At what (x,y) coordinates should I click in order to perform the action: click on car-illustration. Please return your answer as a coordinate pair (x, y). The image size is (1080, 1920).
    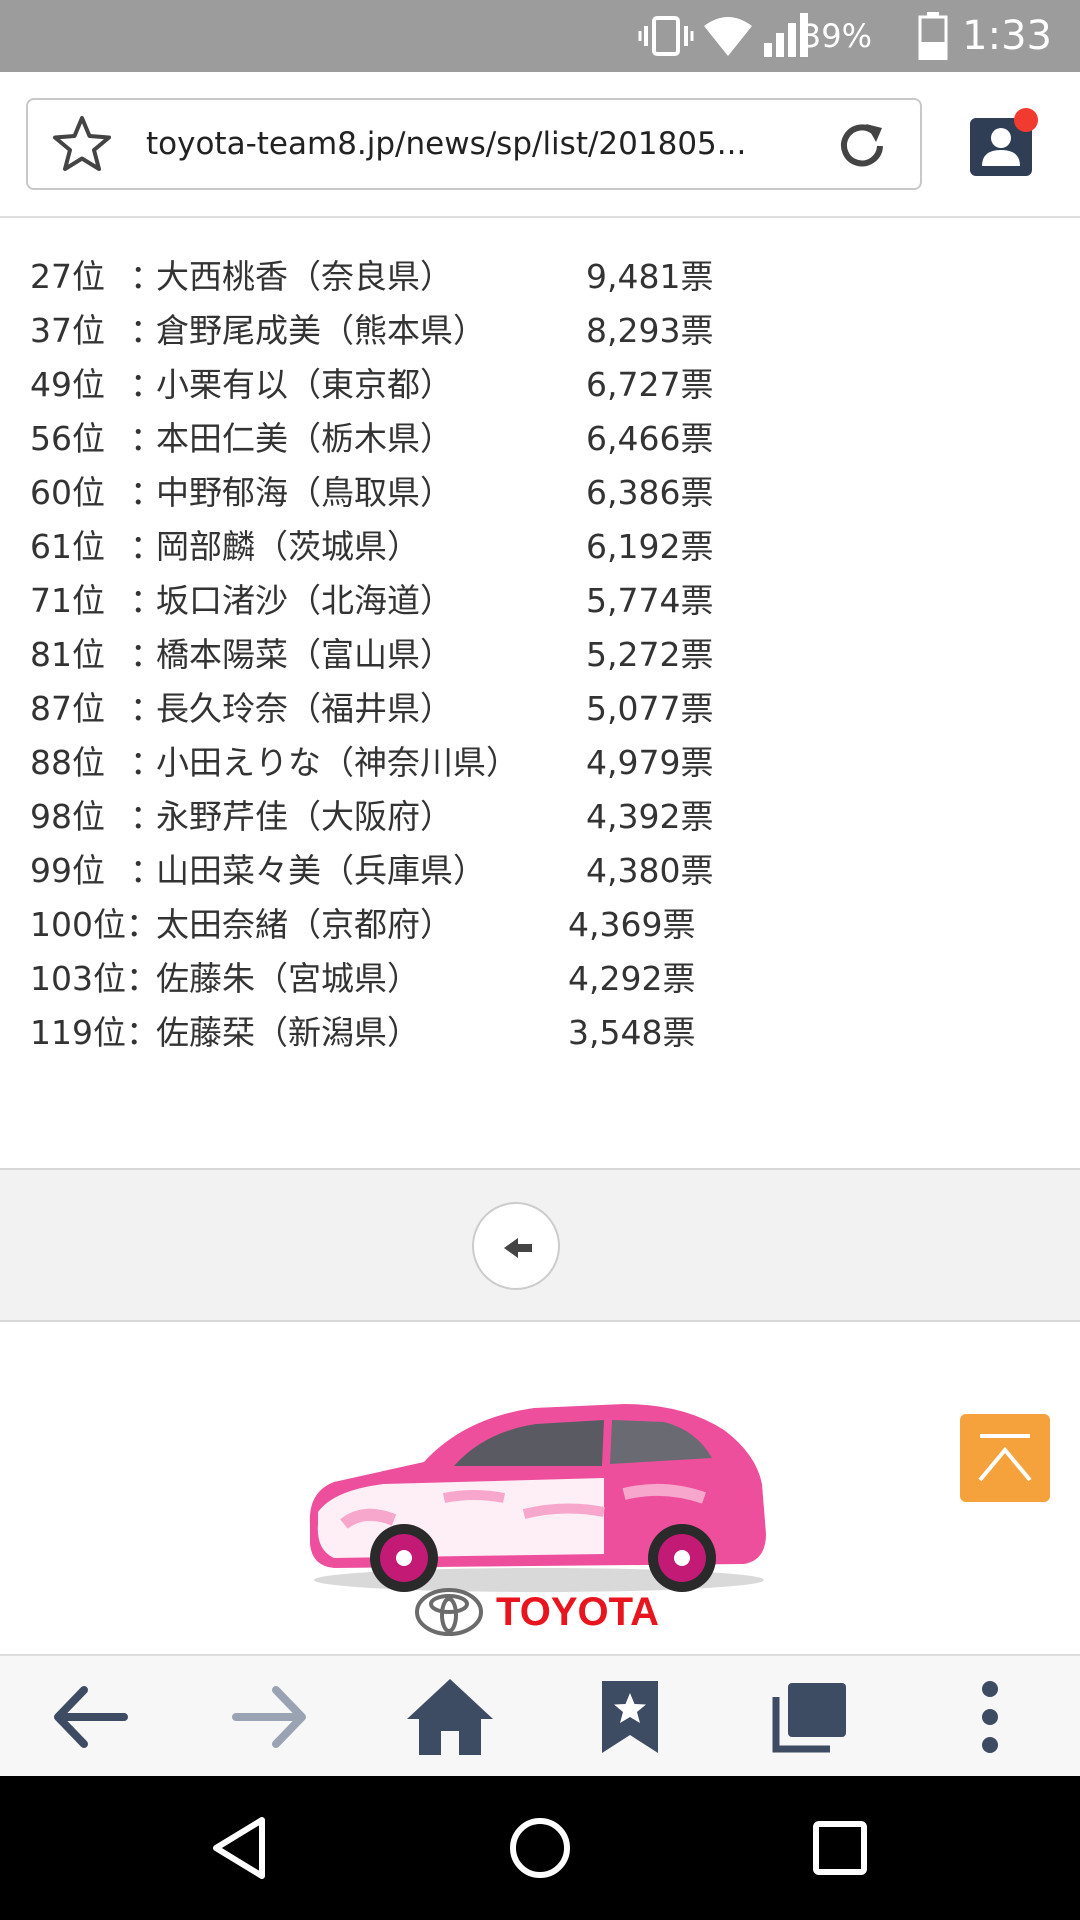
    Looking at the image, I should click on (537, 1498).